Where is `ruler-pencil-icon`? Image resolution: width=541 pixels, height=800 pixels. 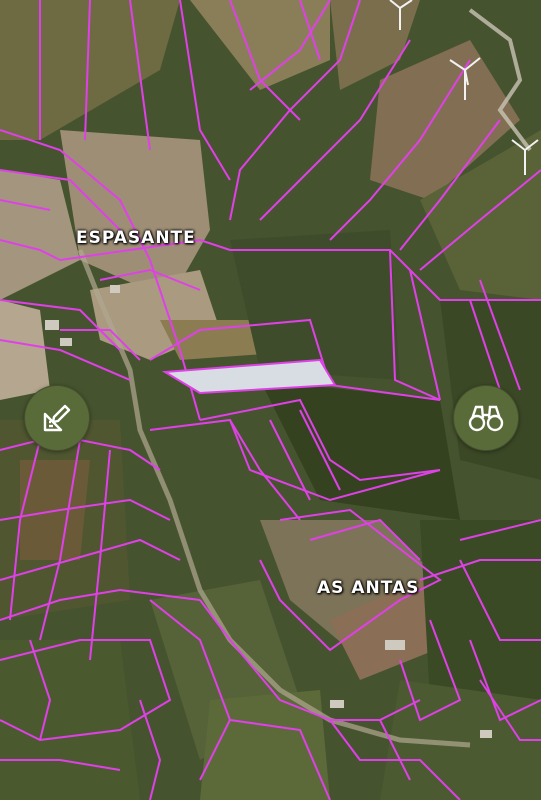
ruler-pencil-icon is located at coordinates (57, 418).